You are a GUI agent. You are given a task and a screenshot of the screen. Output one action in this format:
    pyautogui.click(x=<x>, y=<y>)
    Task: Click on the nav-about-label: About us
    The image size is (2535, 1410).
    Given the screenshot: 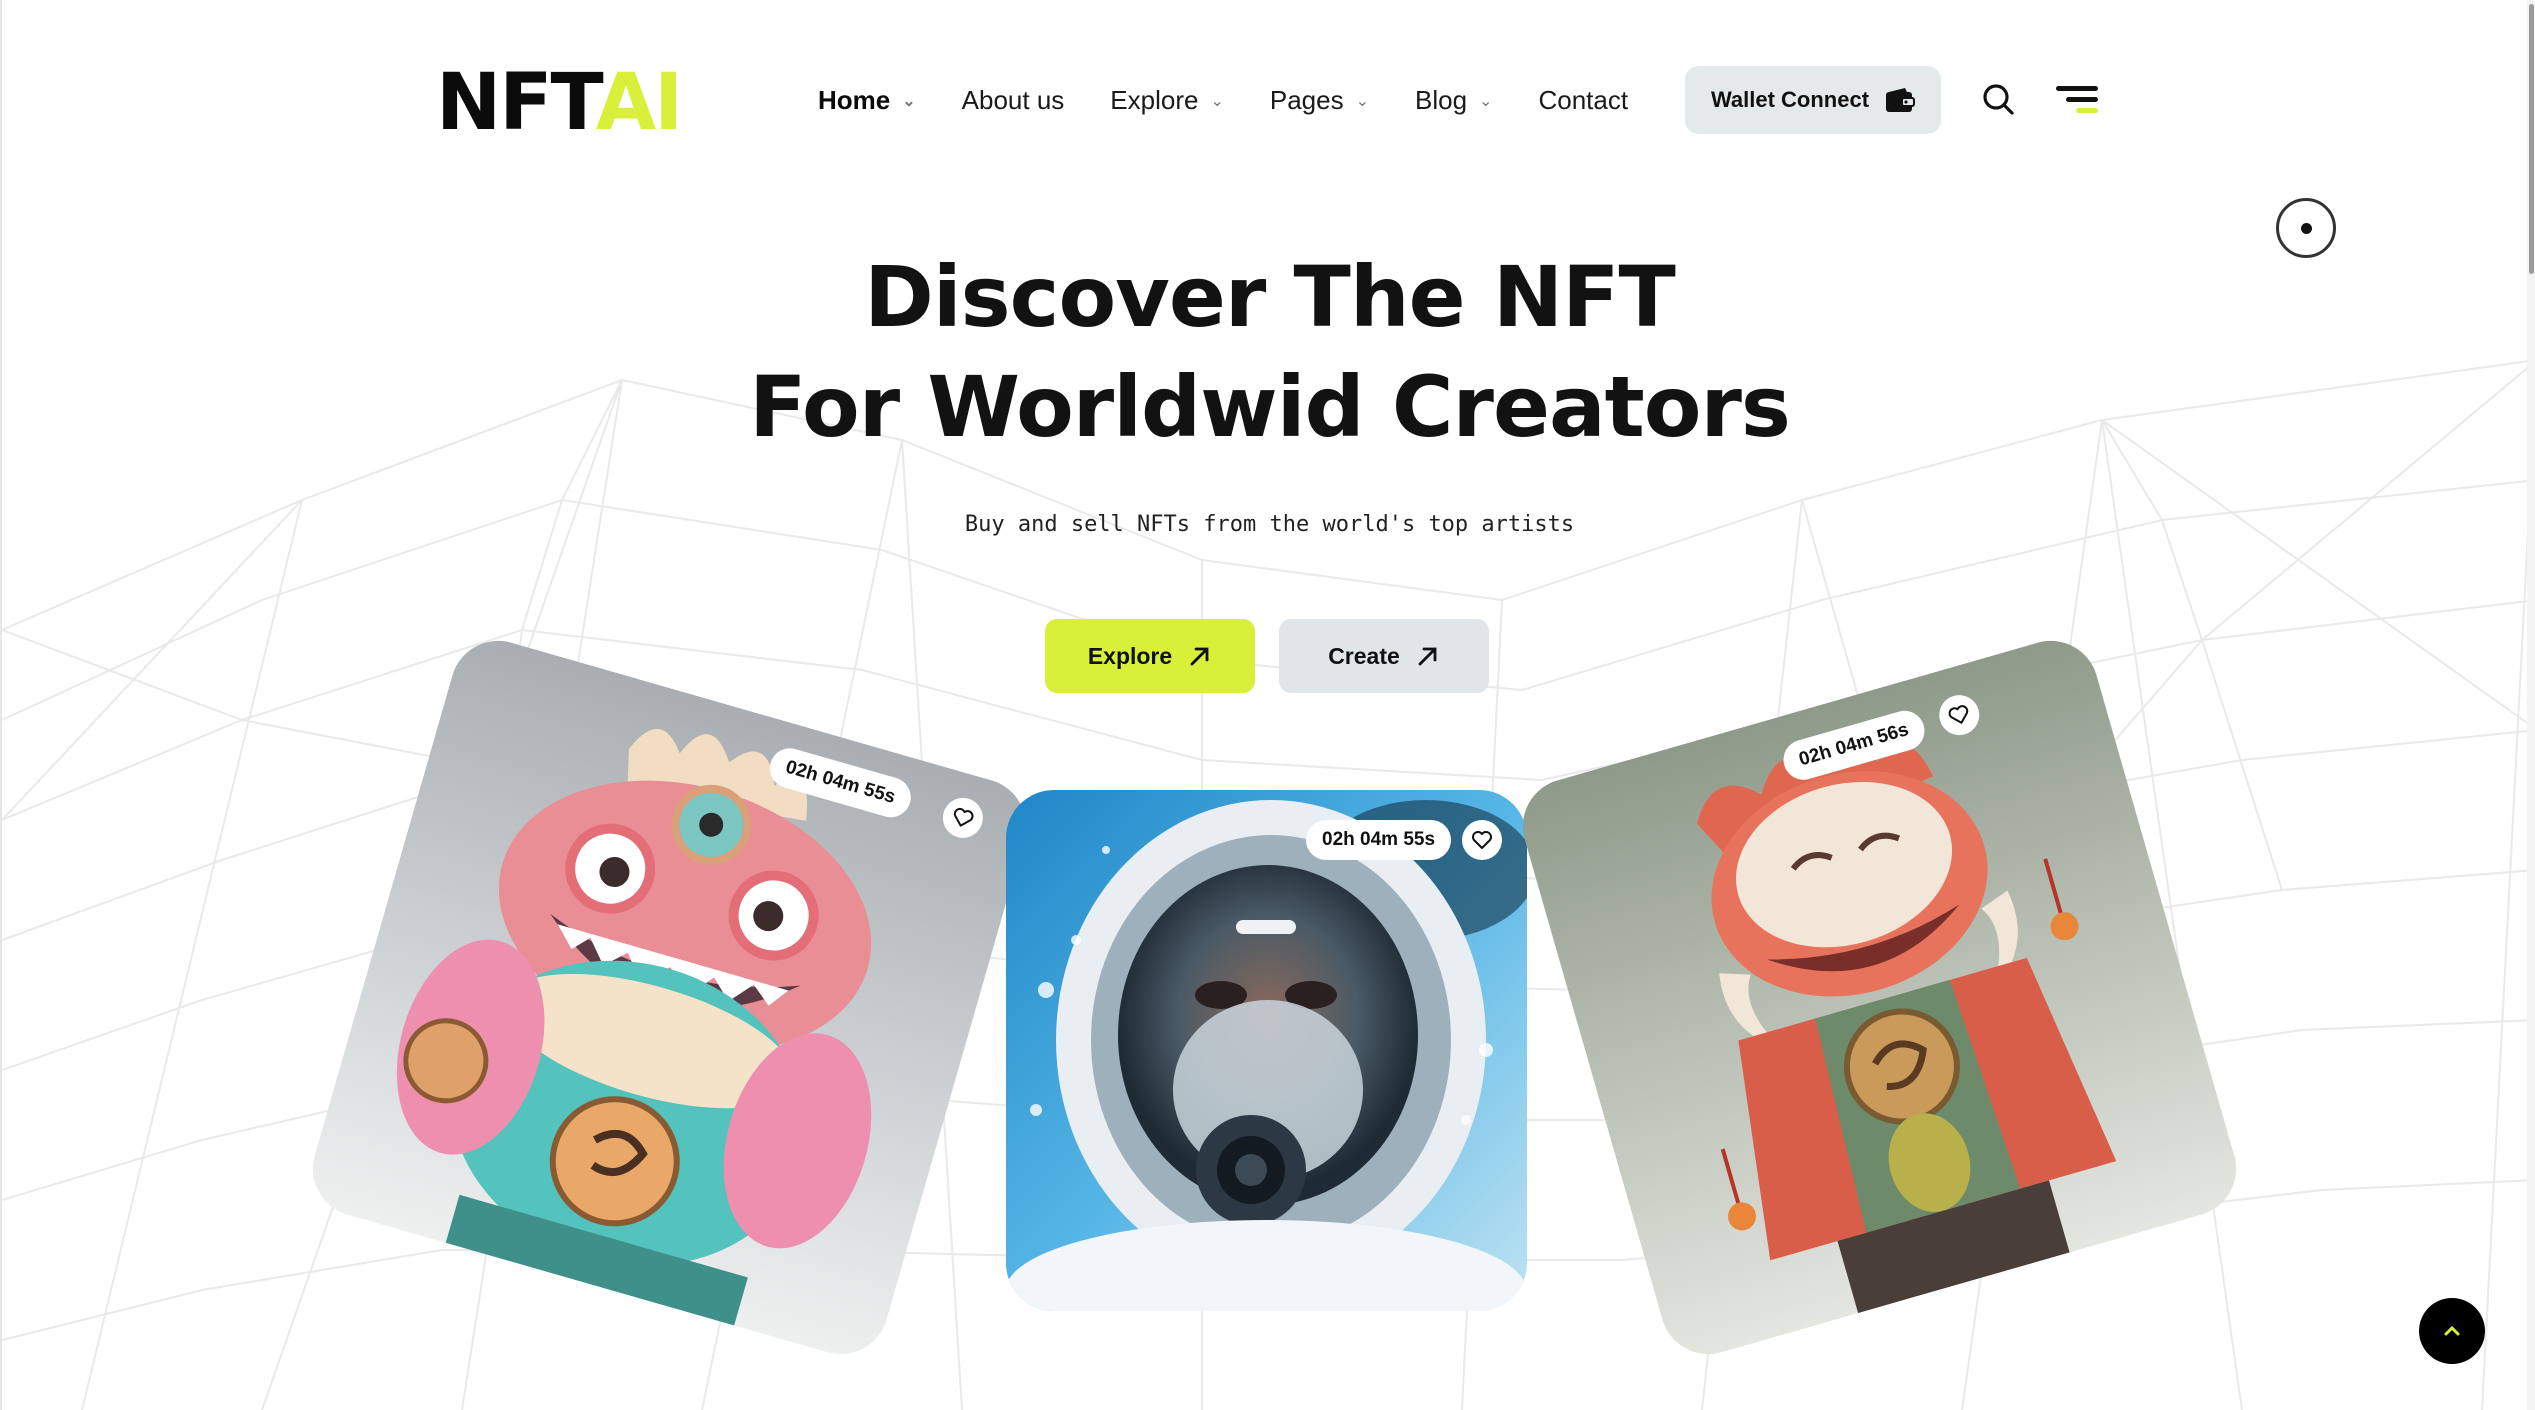 What is the action you would take?
    pyautogui.click(x=1013, y=99)
    